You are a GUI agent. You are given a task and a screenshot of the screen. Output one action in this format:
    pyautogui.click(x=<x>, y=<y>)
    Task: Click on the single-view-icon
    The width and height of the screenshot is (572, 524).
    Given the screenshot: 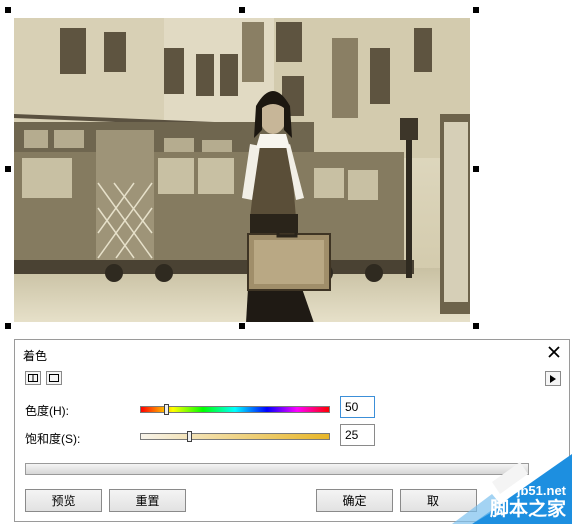 What is the action you would take?
    pyautogui.click(x=54, y=378)
    